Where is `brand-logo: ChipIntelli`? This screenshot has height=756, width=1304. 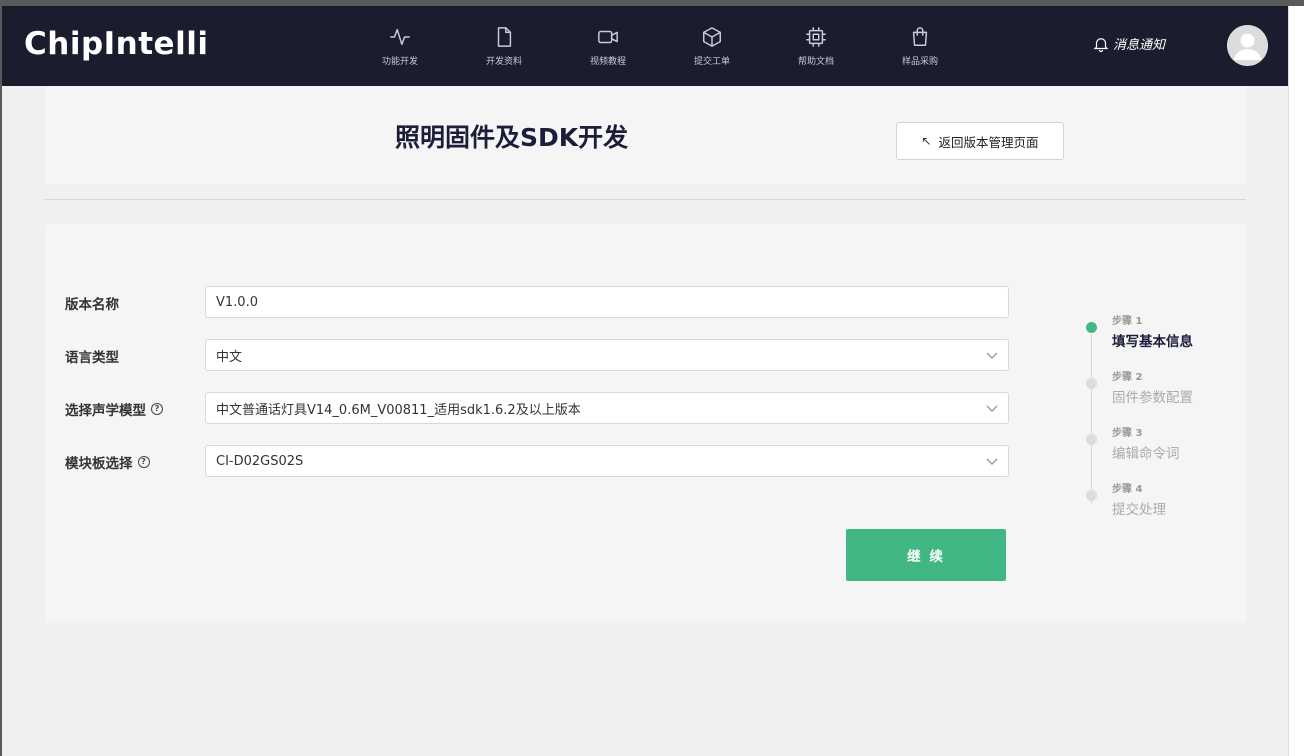 brand-logo: ChipIntelli is located at coordinates (116, 44).